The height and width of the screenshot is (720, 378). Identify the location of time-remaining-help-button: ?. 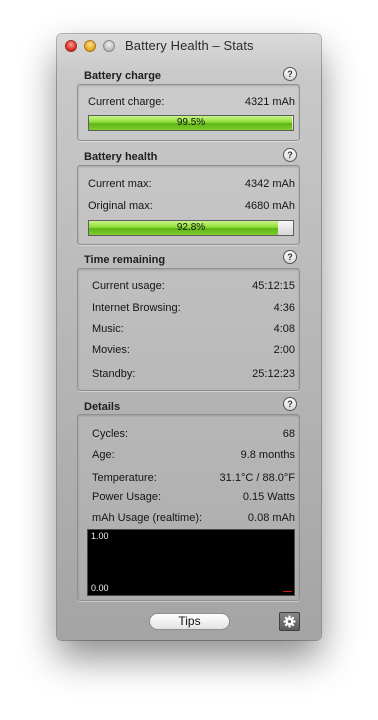
(290, 257).